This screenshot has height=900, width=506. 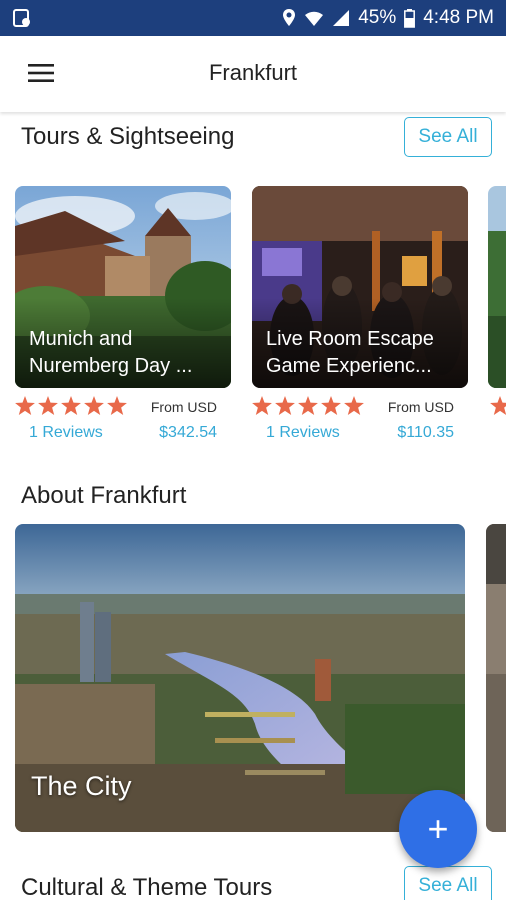 What do you see at coordinates (253, 18) in the screenshot?
I see `status-bar: 45% 4:48 PM` at bounding box center [253, 18].